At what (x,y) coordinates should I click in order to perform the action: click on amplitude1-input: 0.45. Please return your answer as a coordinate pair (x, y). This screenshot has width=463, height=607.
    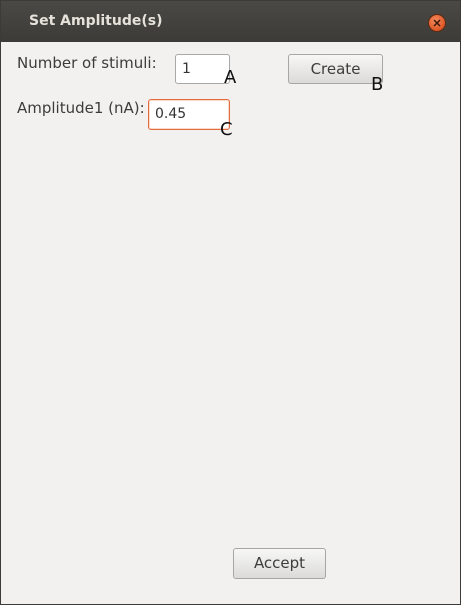
    Looking at the image, I should click on (189, 114).